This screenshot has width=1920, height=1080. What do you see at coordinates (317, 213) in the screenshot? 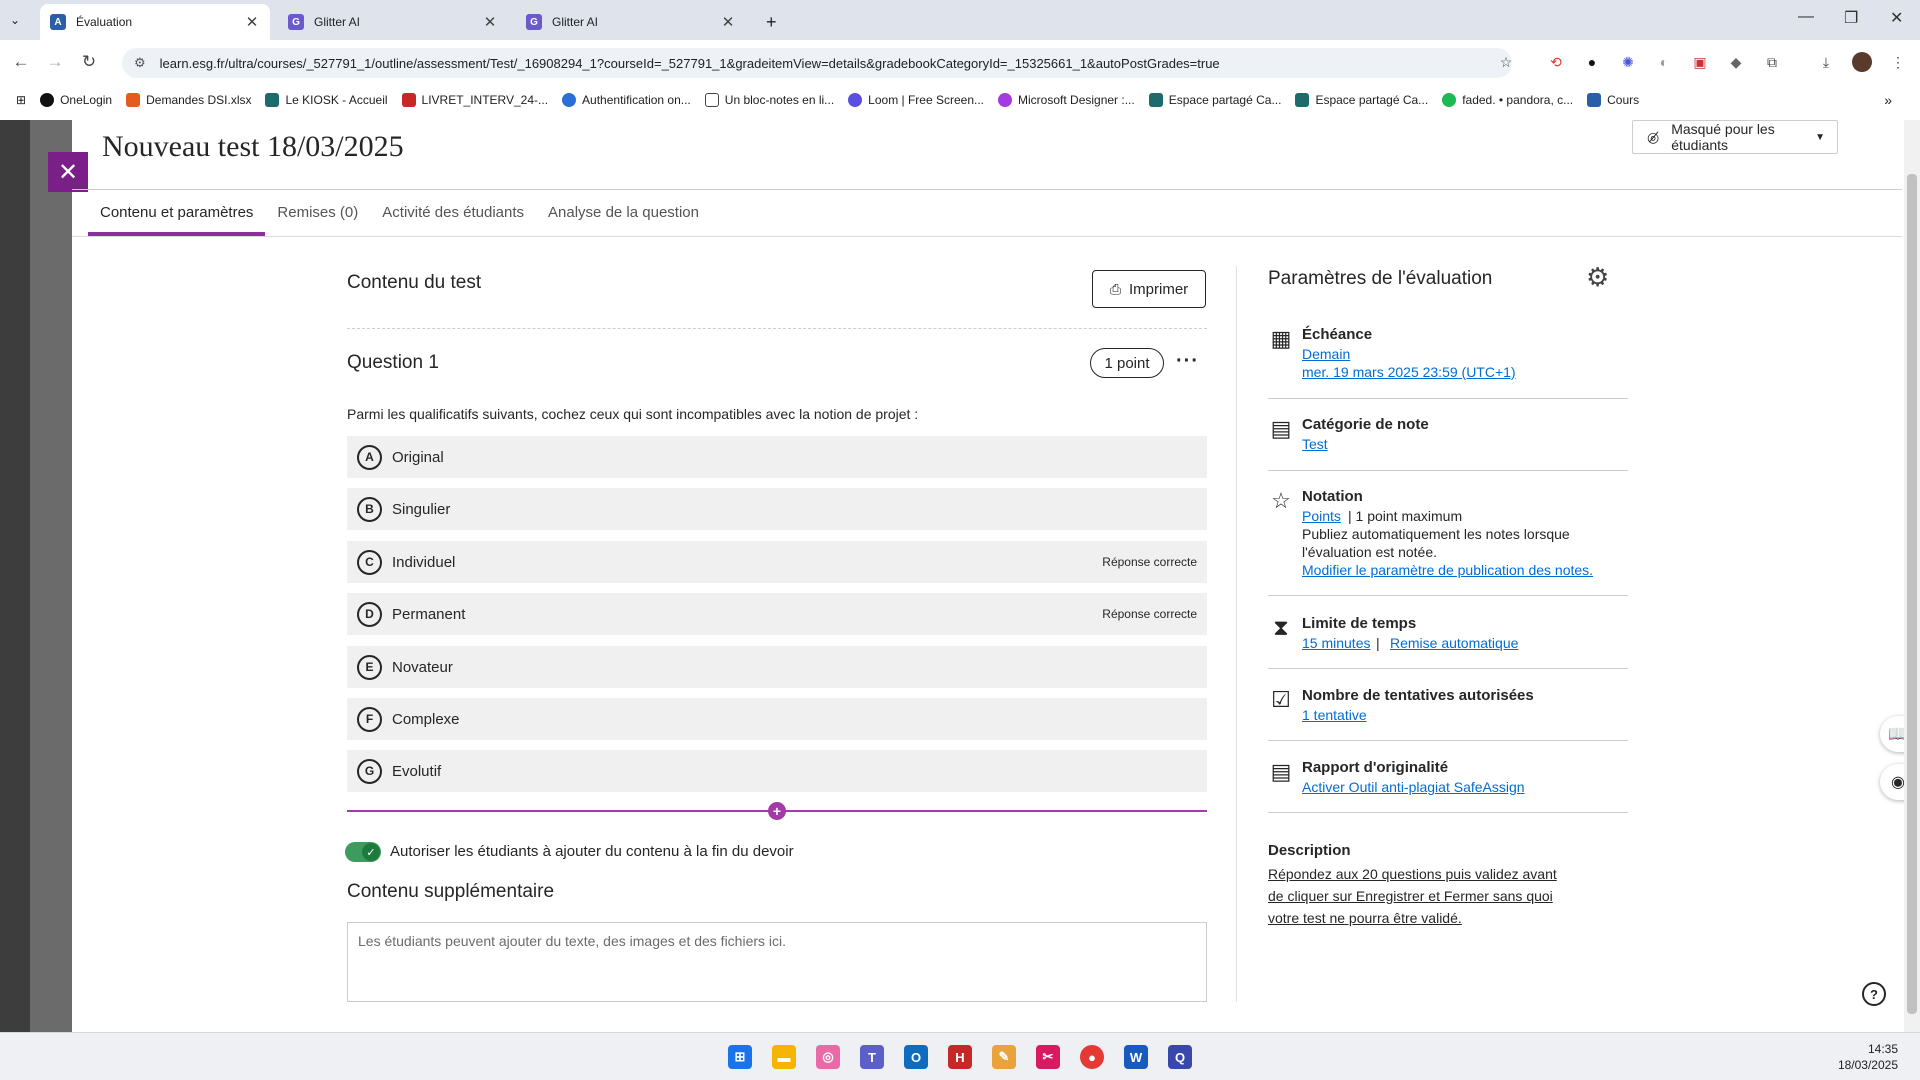
I see `tab-submissions: Remises (0)` at bounding box center [317, 213].